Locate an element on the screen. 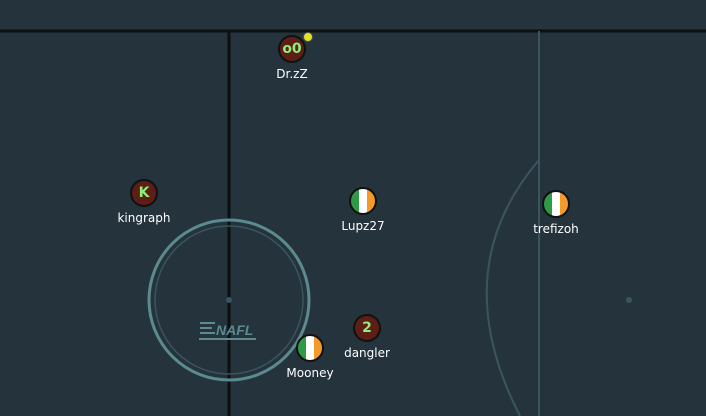  player-avatar-text: o0 is located at coordinates (292, 49).